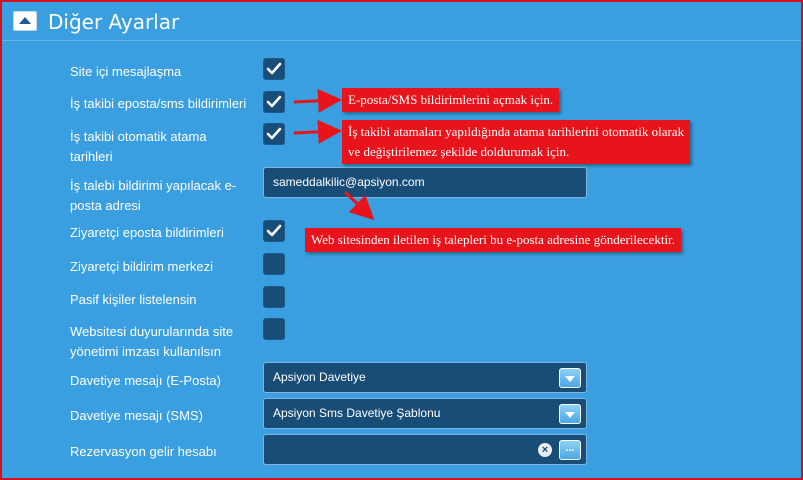 This screenshot has height=480, width=803. What do you see at coordinates (334, 154) in the screenshot?
I see `annotation-arrows` at bounding box center [334, 154].